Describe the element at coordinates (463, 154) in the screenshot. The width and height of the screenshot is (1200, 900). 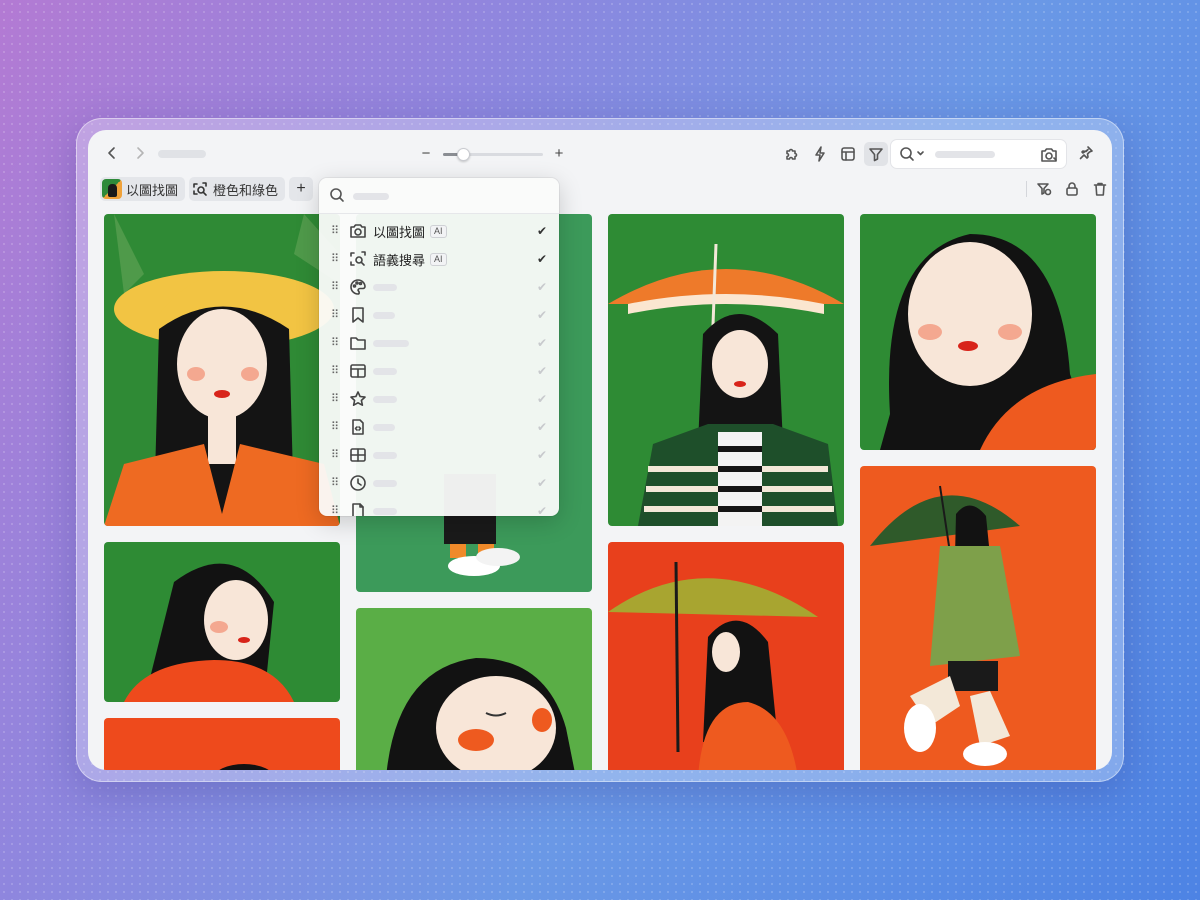
I see `zoom-slider-handle` at that location.